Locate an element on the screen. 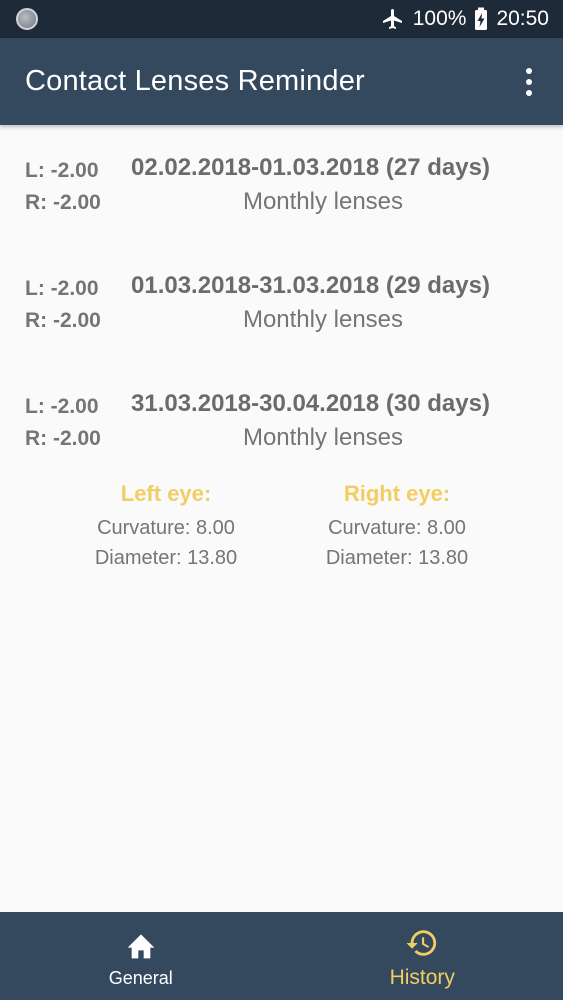 The image size is (563, 1000). status-left is located at coordinates (27, 19).